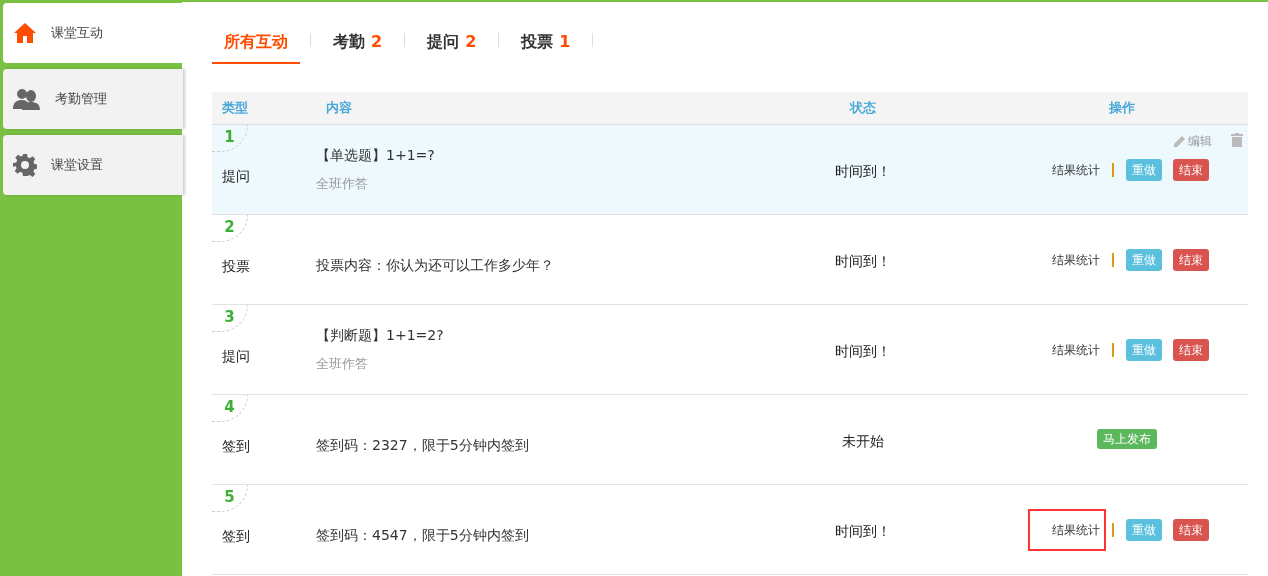 Image resolution: width=1268 pixels, height=576 pixels. Describe the element at coordinates (230, 138) in the screenshot. I see `row-number: 1` at that location.